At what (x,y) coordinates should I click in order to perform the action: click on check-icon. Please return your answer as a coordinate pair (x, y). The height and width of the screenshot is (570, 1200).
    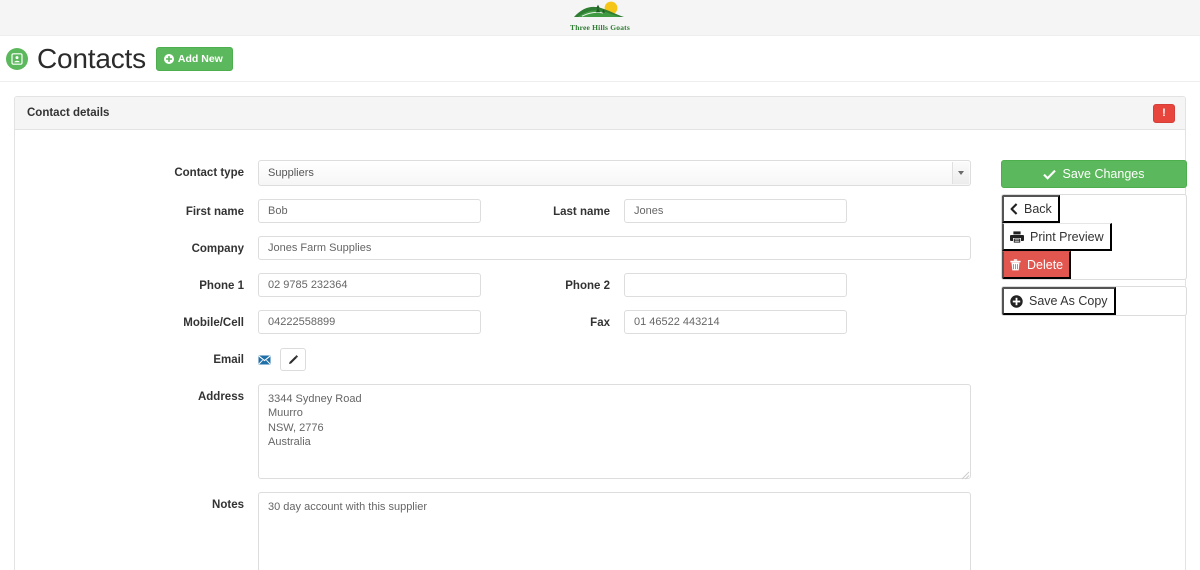
    Looking at the image, I should click on (1050, 174).